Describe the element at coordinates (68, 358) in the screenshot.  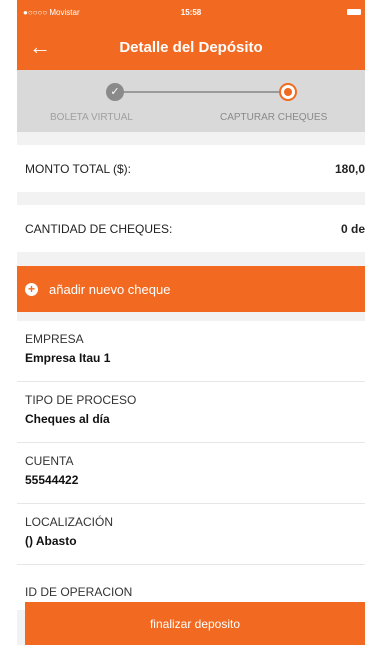
I see `detail-value: Empresa Itau 1` at that location.